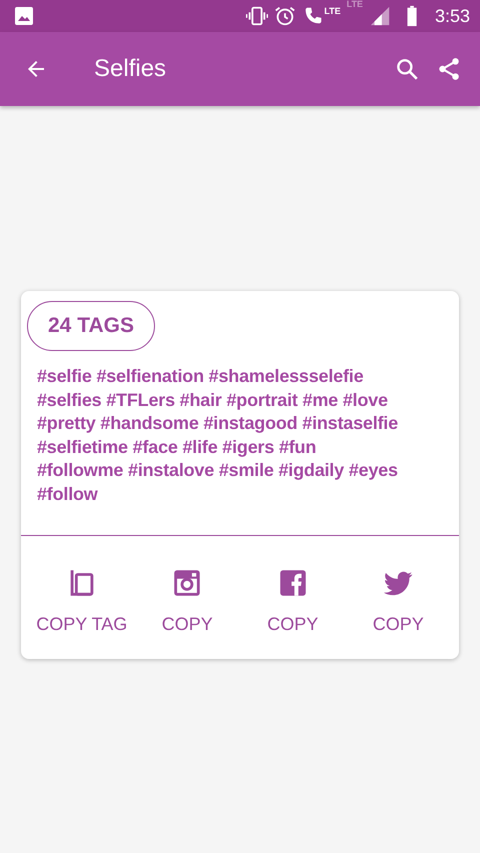 The height and width of the screenshot is (853, 480). I want to click on copy-button: COPY TAG, so click(82, 625).